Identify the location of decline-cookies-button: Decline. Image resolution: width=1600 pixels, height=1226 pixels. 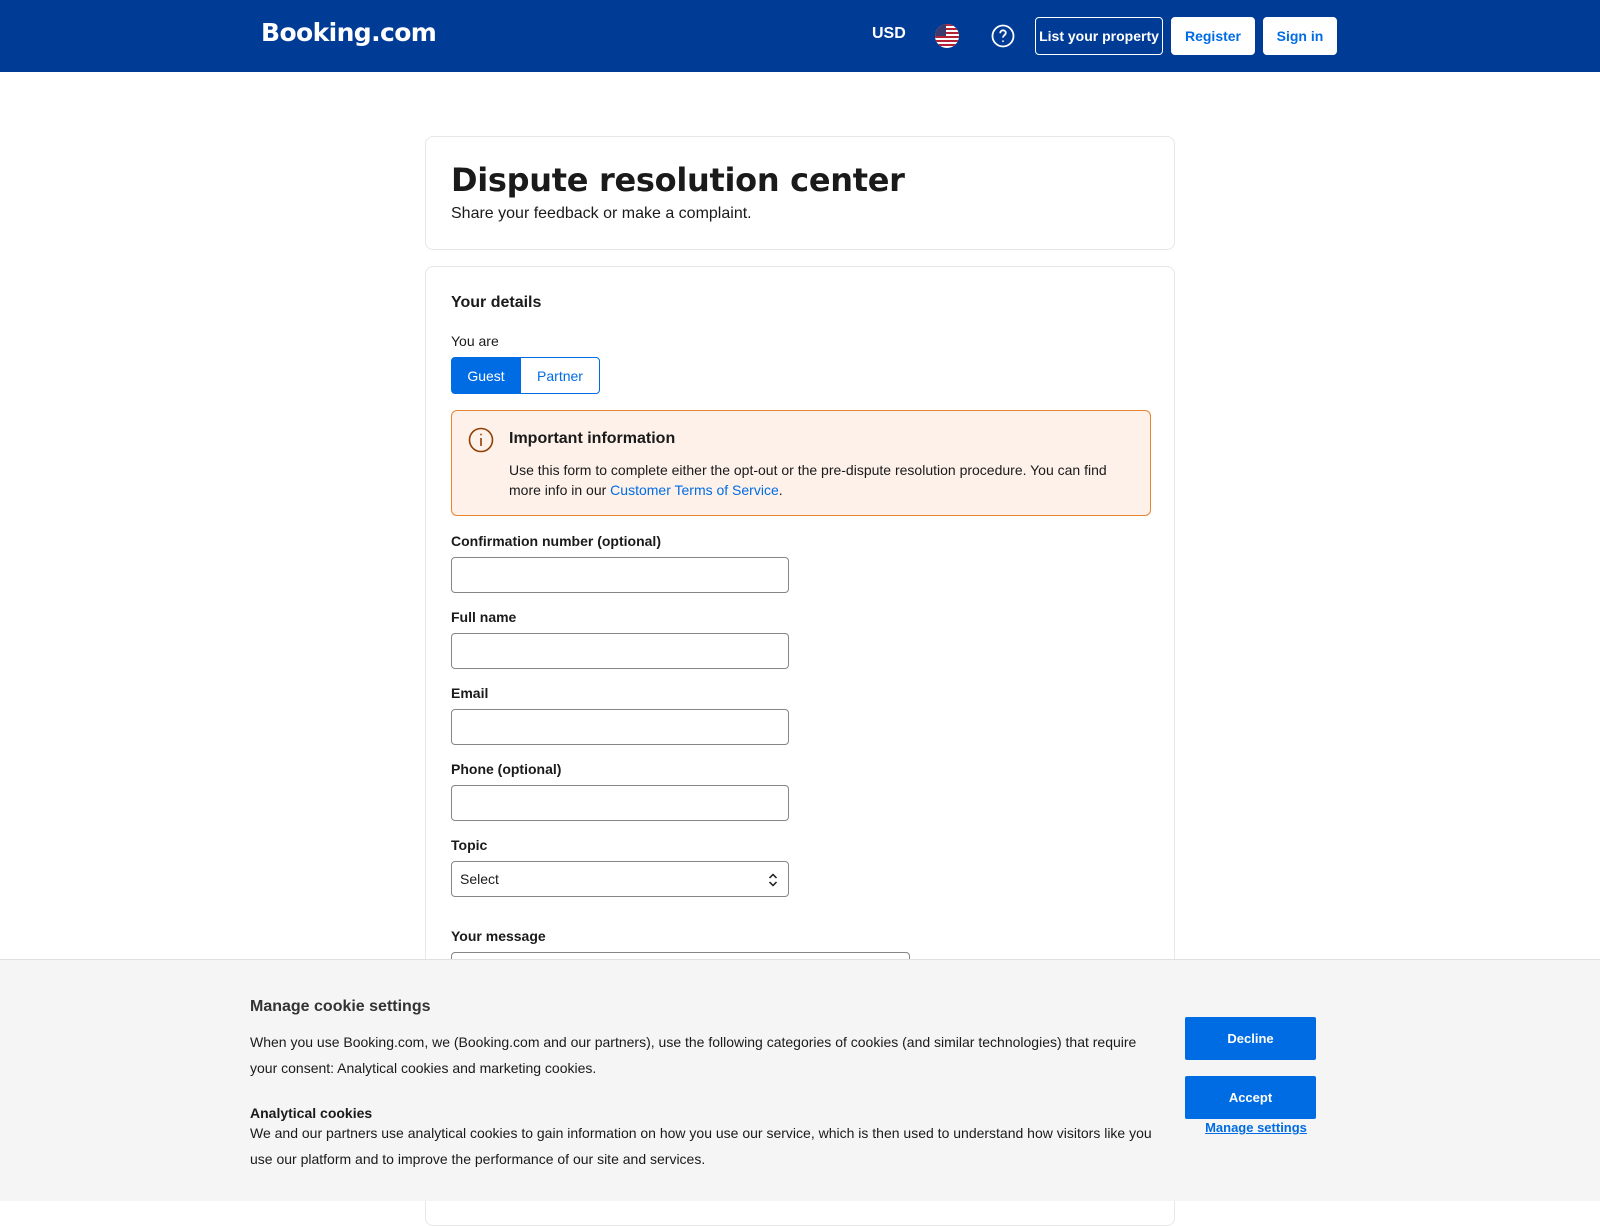
(1250, 1038).